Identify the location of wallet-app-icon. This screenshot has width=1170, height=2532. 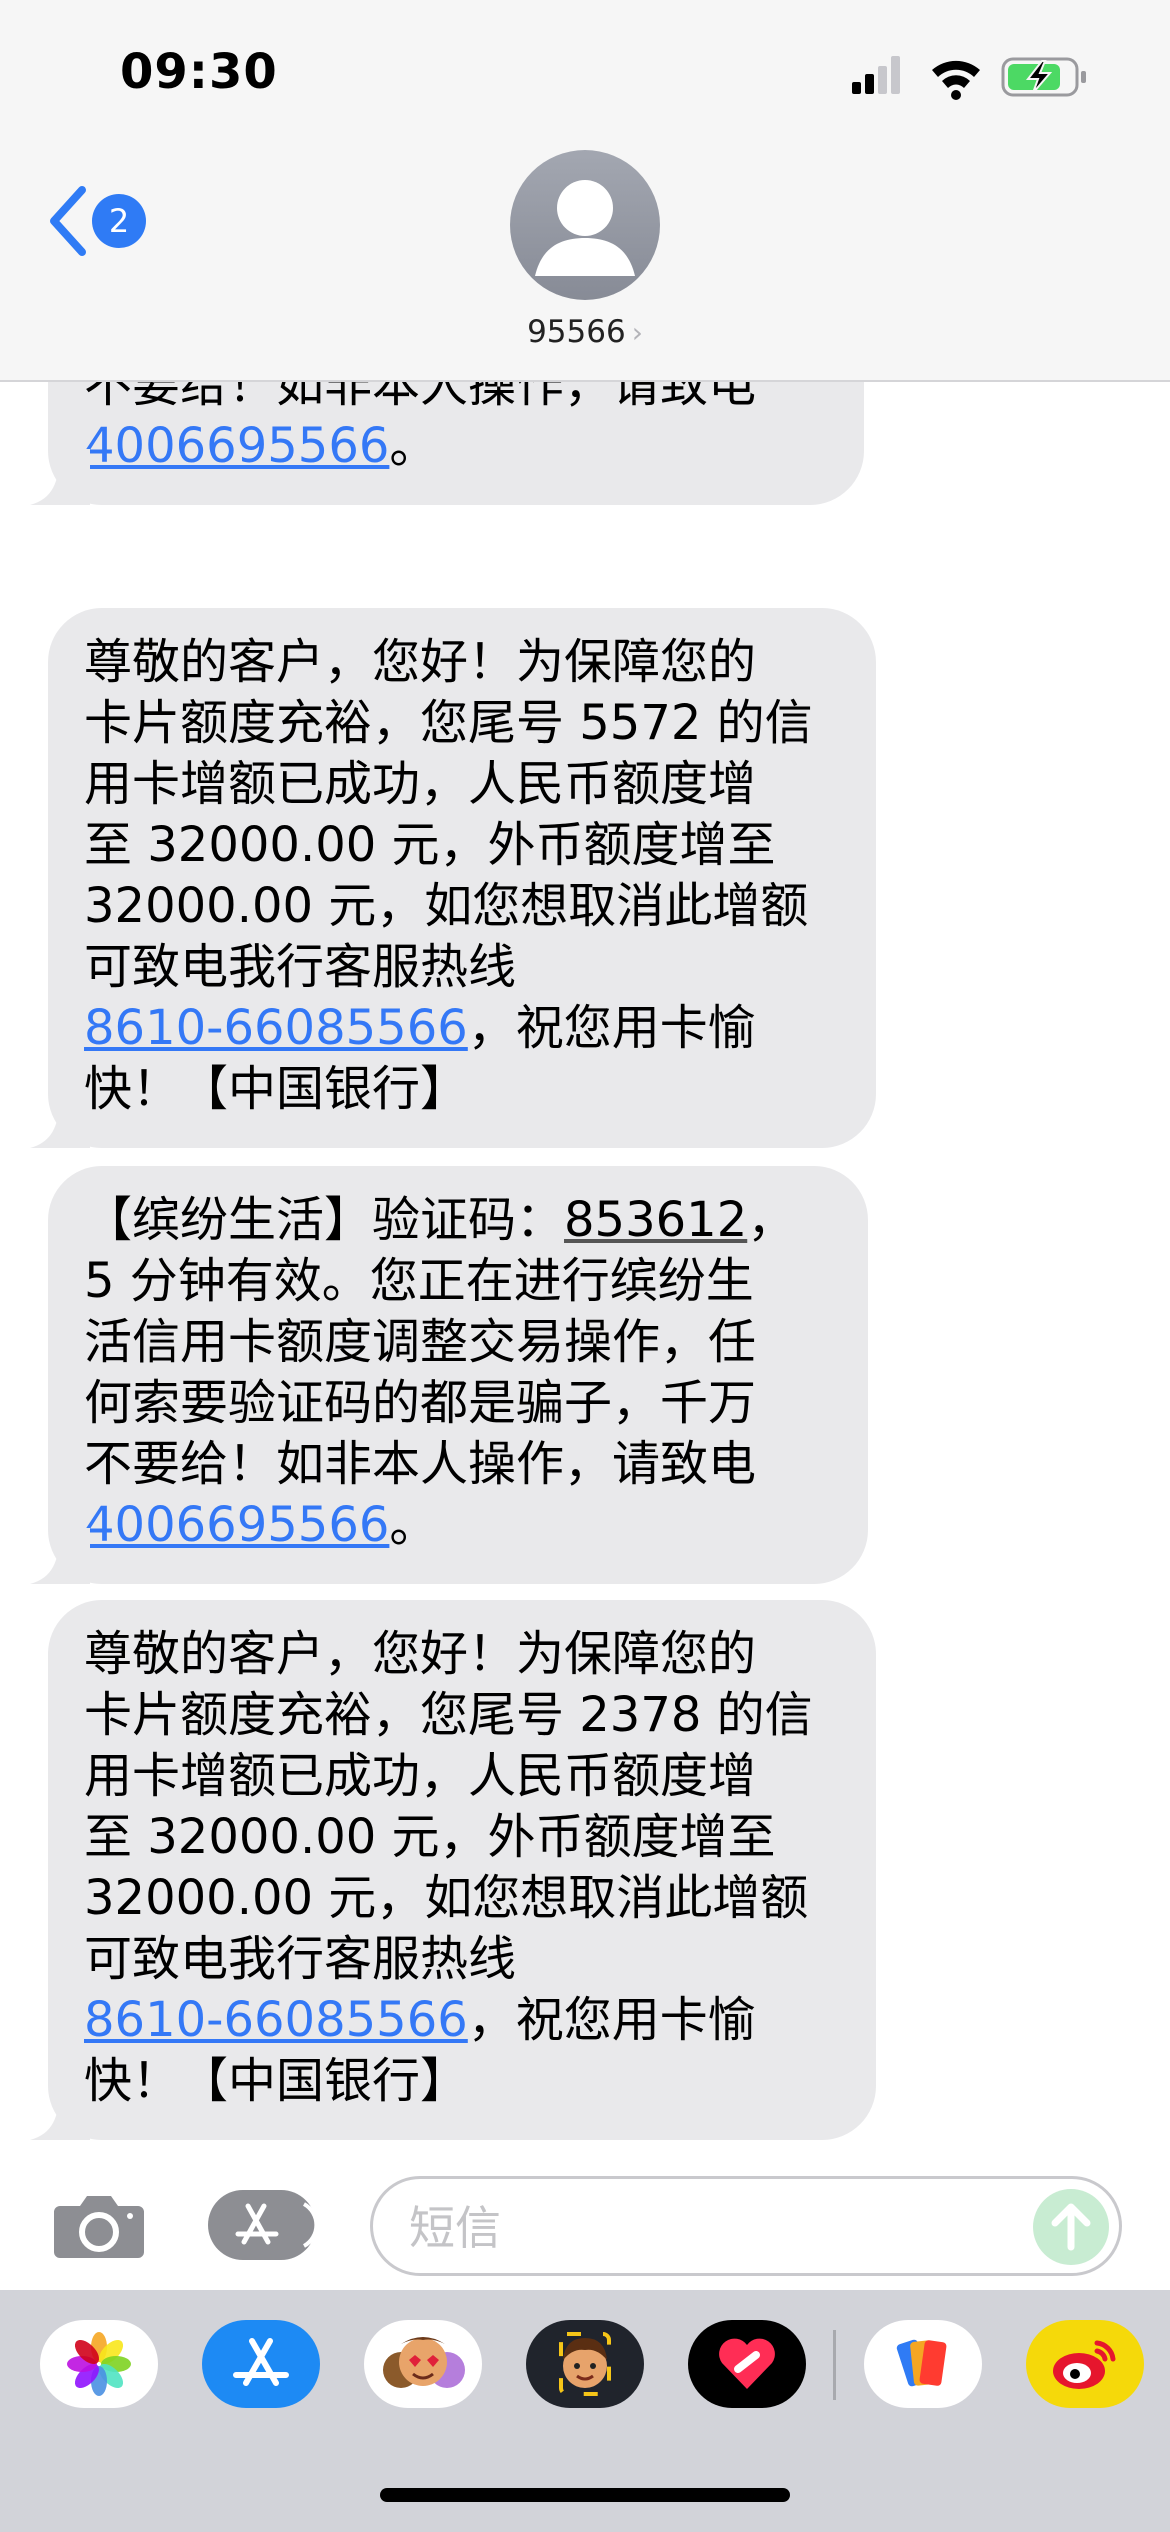
(921, 2363).